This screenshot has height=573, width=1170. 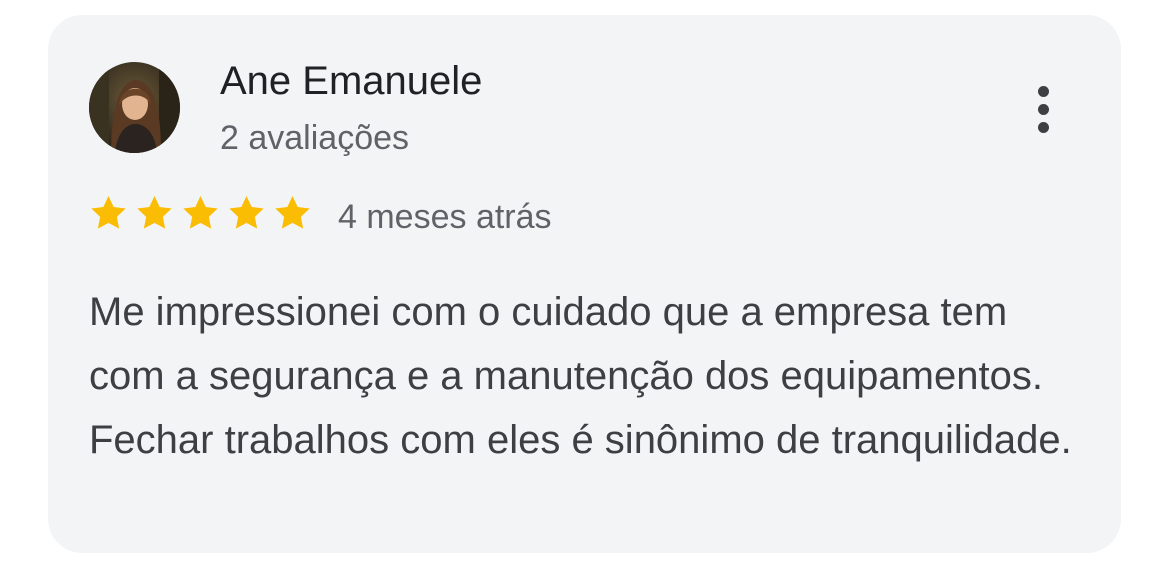 I want to click on user-photo-icon, so click(x=134, y=107).